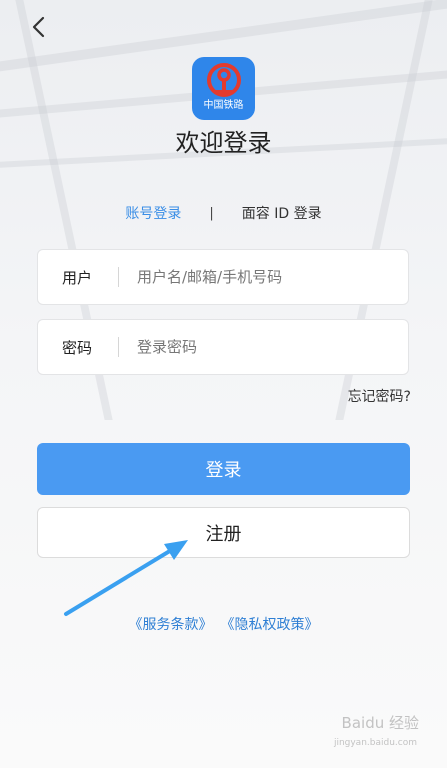 Image resolution: width=447 pixels, height=768 pixels. I want to click on annotation-arrow-icon, so click(126, 578).